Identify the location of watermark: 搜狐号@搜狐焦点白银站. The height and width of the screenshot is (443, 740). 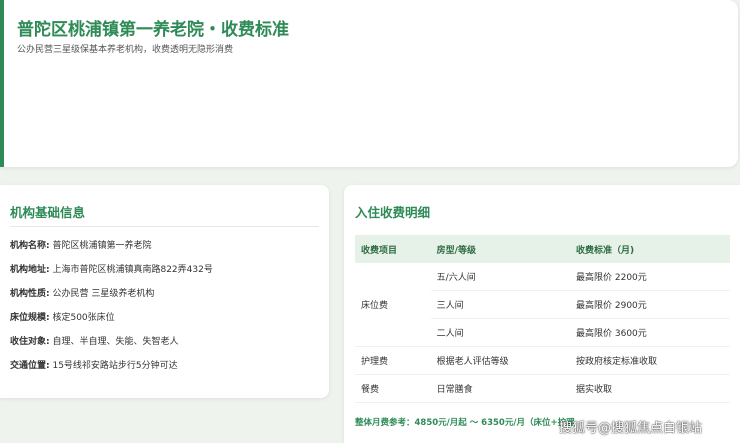
(631, 428).